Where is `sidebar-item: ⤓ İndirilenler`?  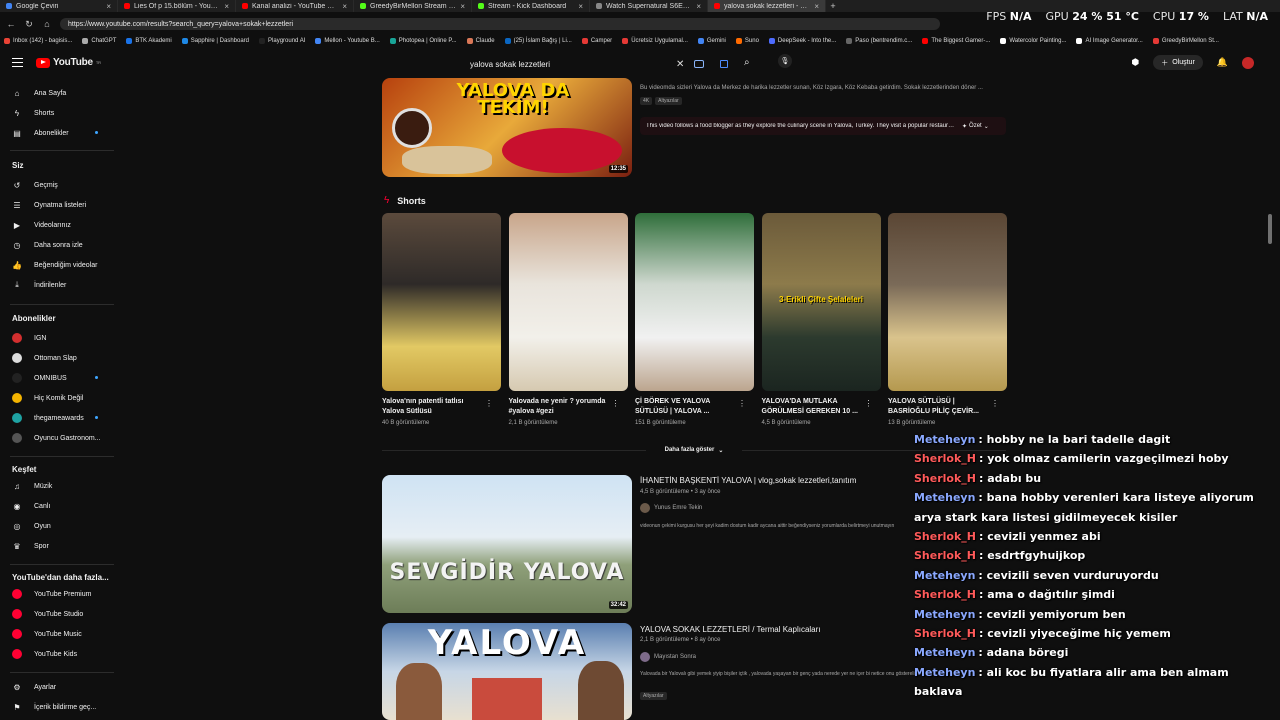 sidebar-item: ⤓ İndirilenler is located at coordinates (62, 285).